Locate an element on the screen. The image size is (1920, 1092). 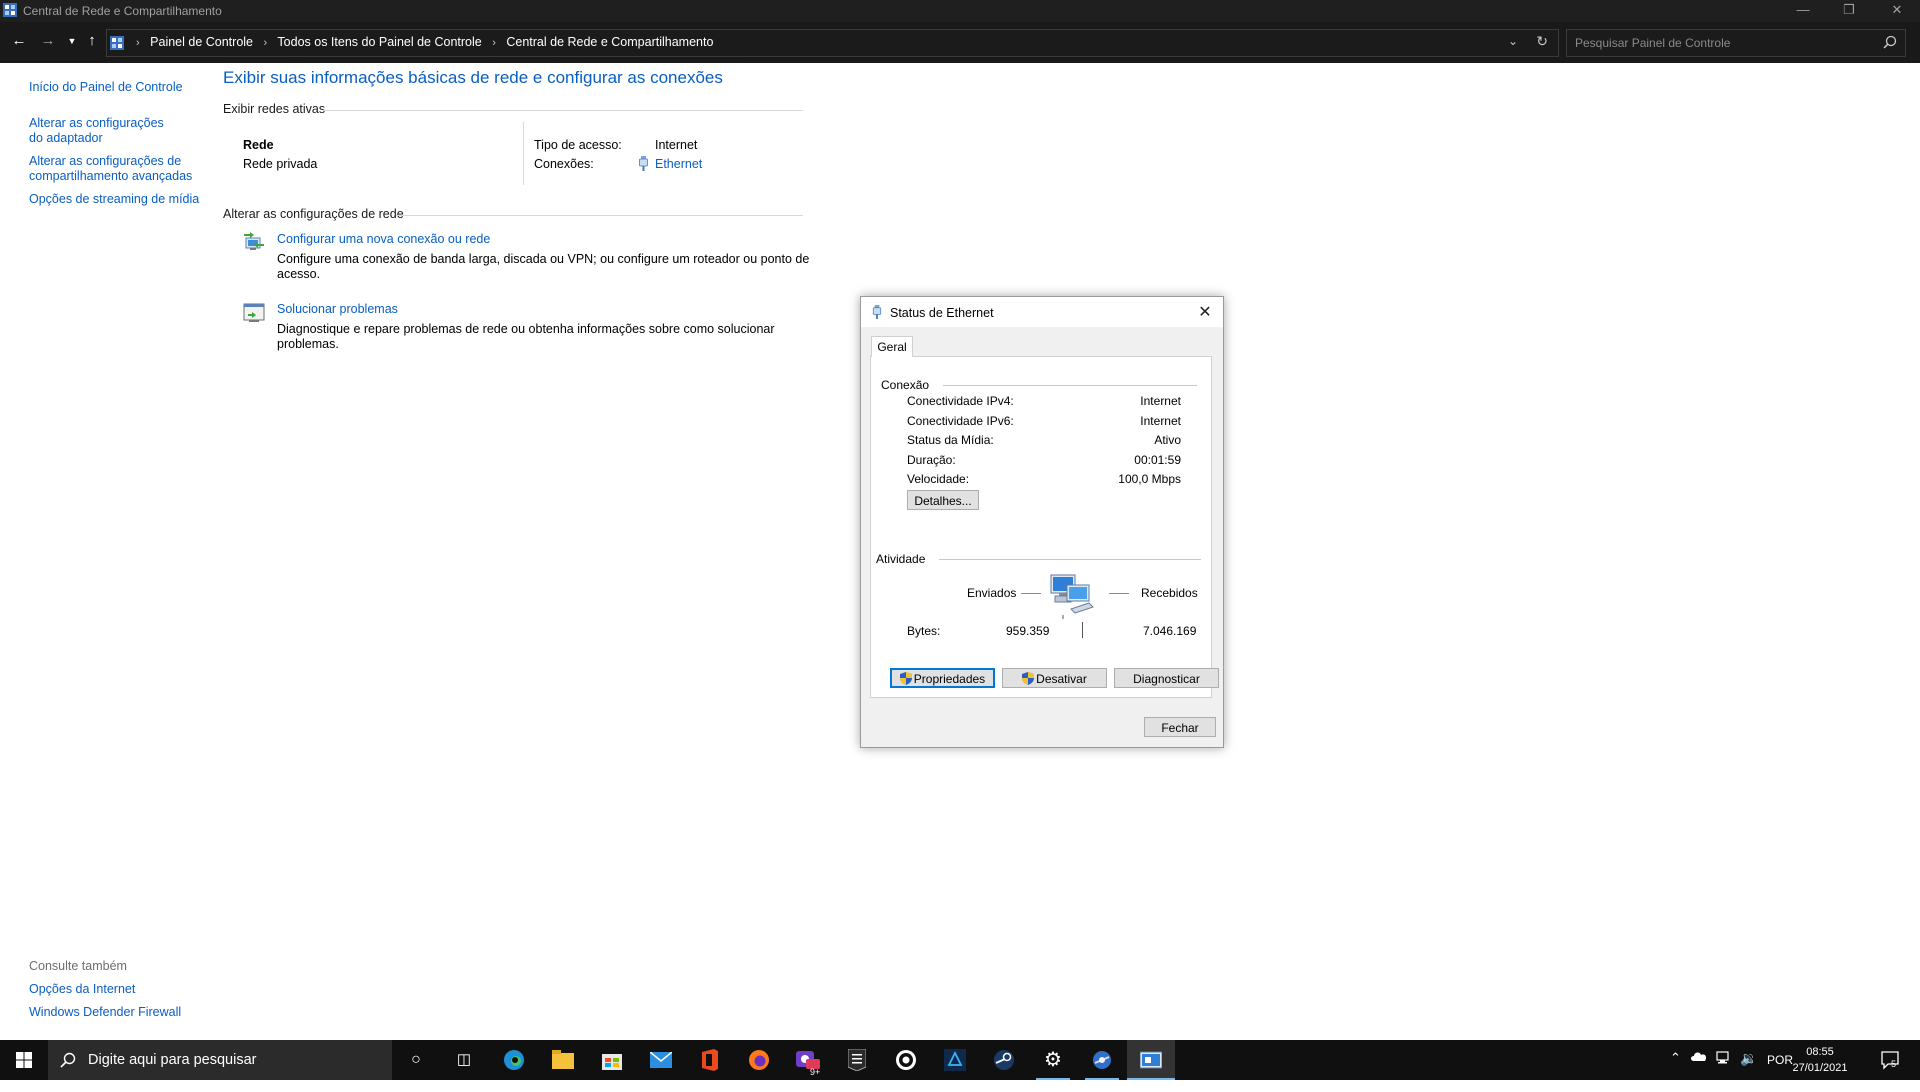
breadcrumb-item: Painel de Controle is located at coordinates (201, 42).